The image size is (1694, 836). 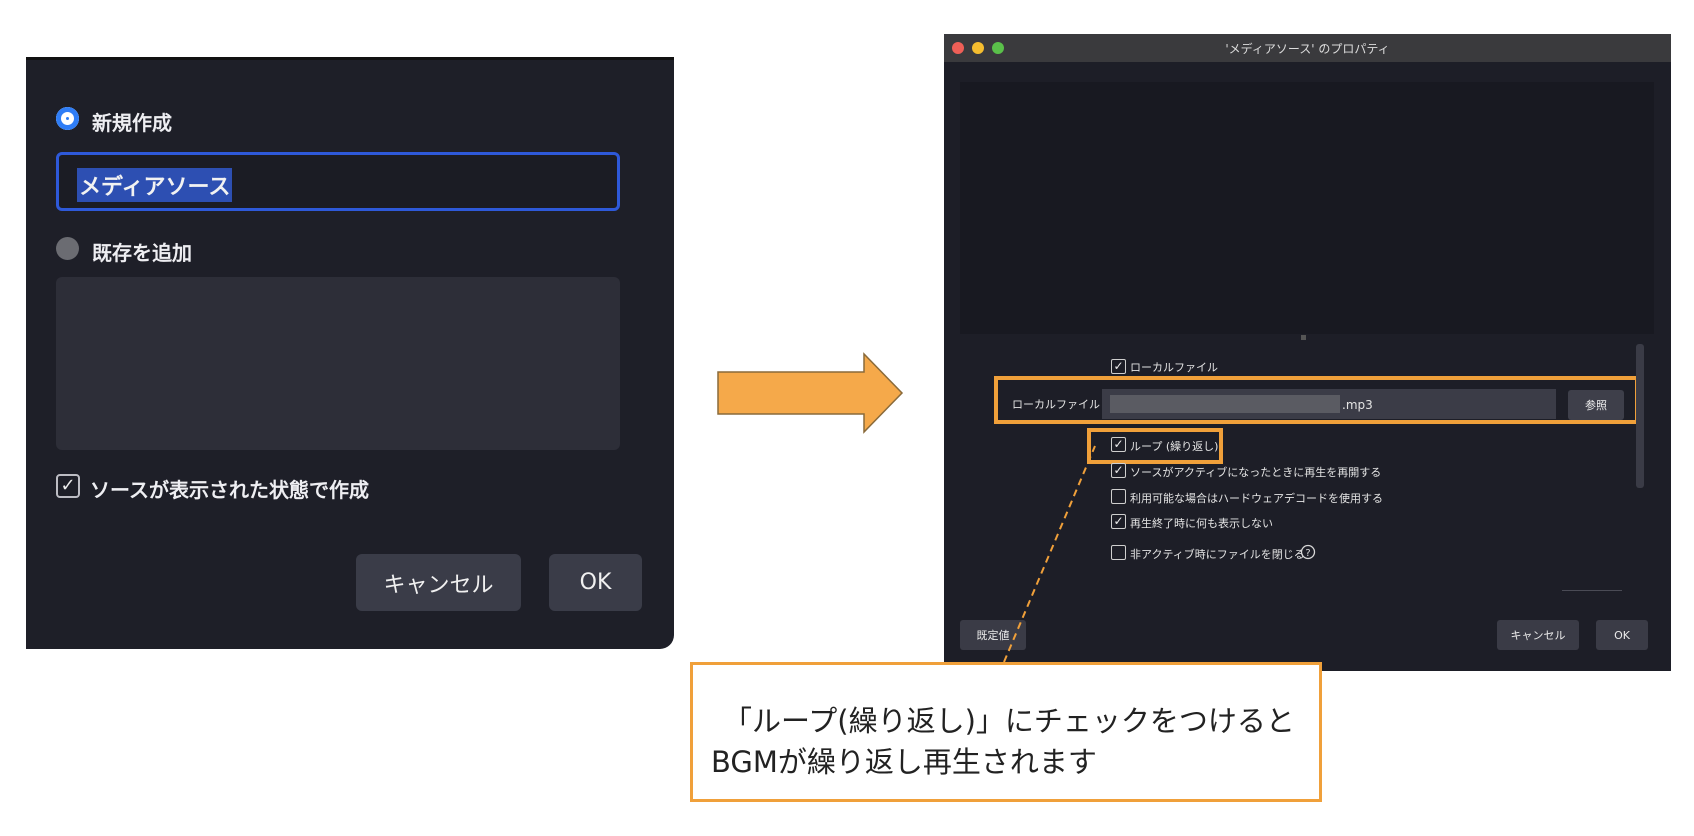 I want to click on callout-line-2: BGMが繰り返し再生されます, so click(x=904, y=762).